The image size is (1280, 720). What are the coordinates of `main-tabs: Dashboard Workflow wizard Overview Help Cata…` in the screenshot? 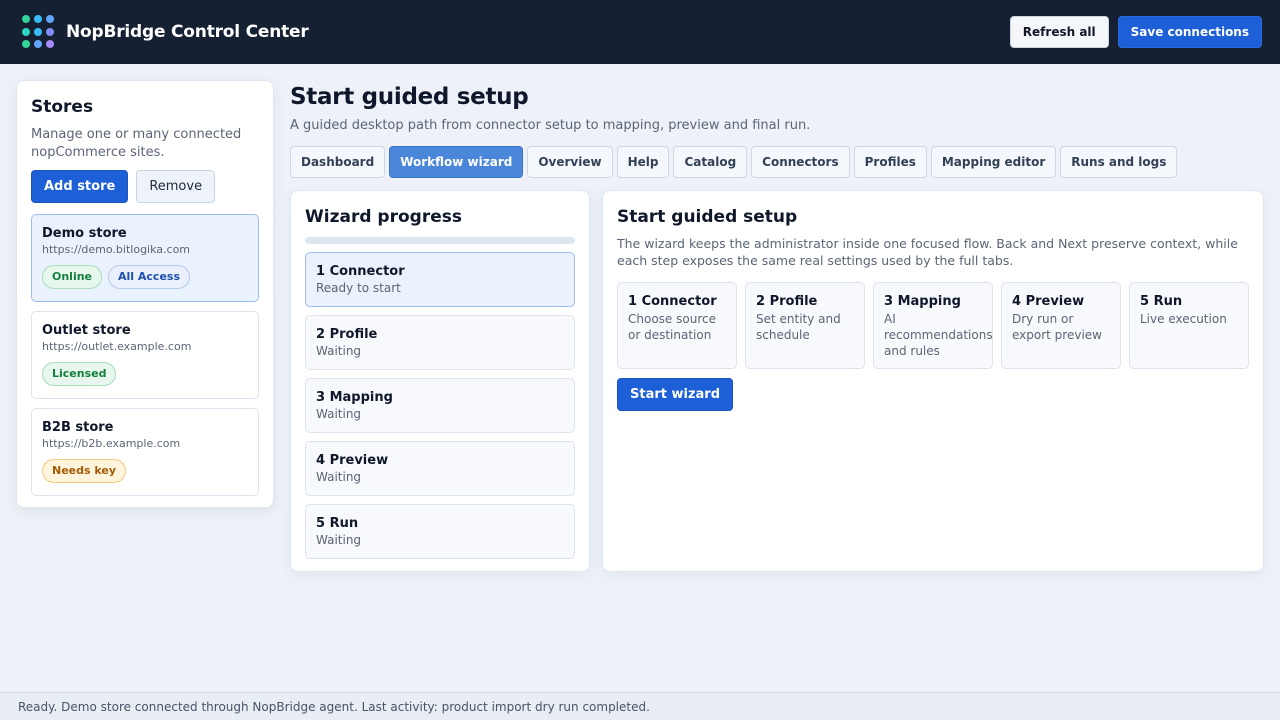 It's located at (734, 162).